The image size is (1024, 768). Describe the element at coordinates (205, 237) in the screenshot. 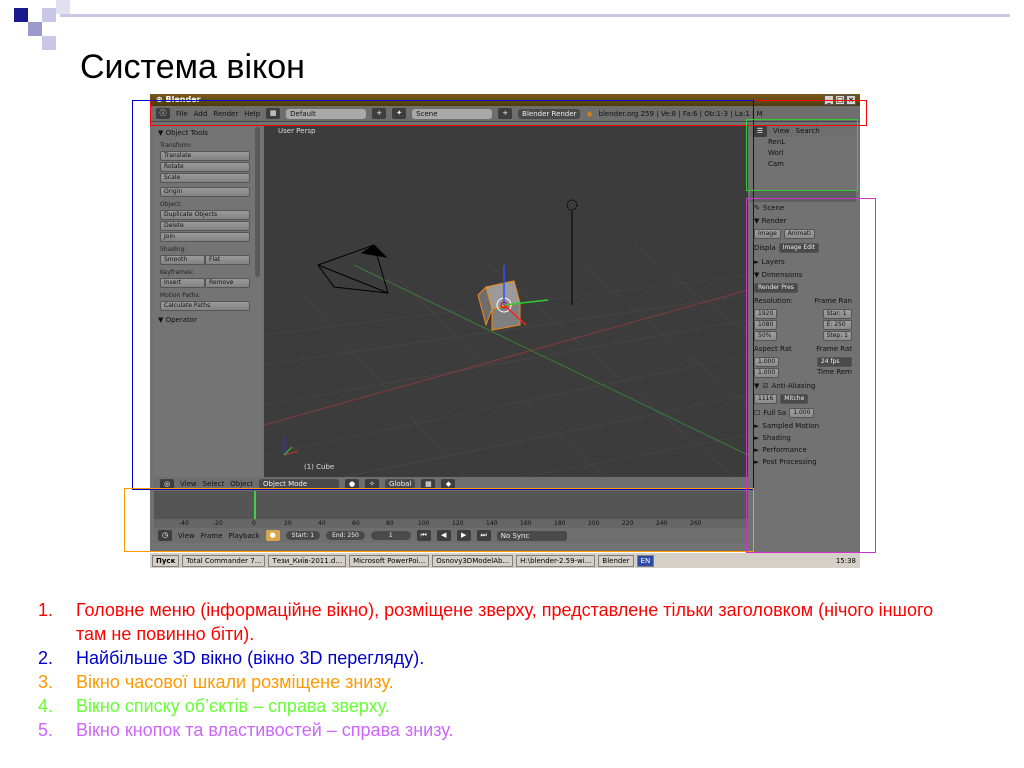

I see `join-button: Join` at that location.